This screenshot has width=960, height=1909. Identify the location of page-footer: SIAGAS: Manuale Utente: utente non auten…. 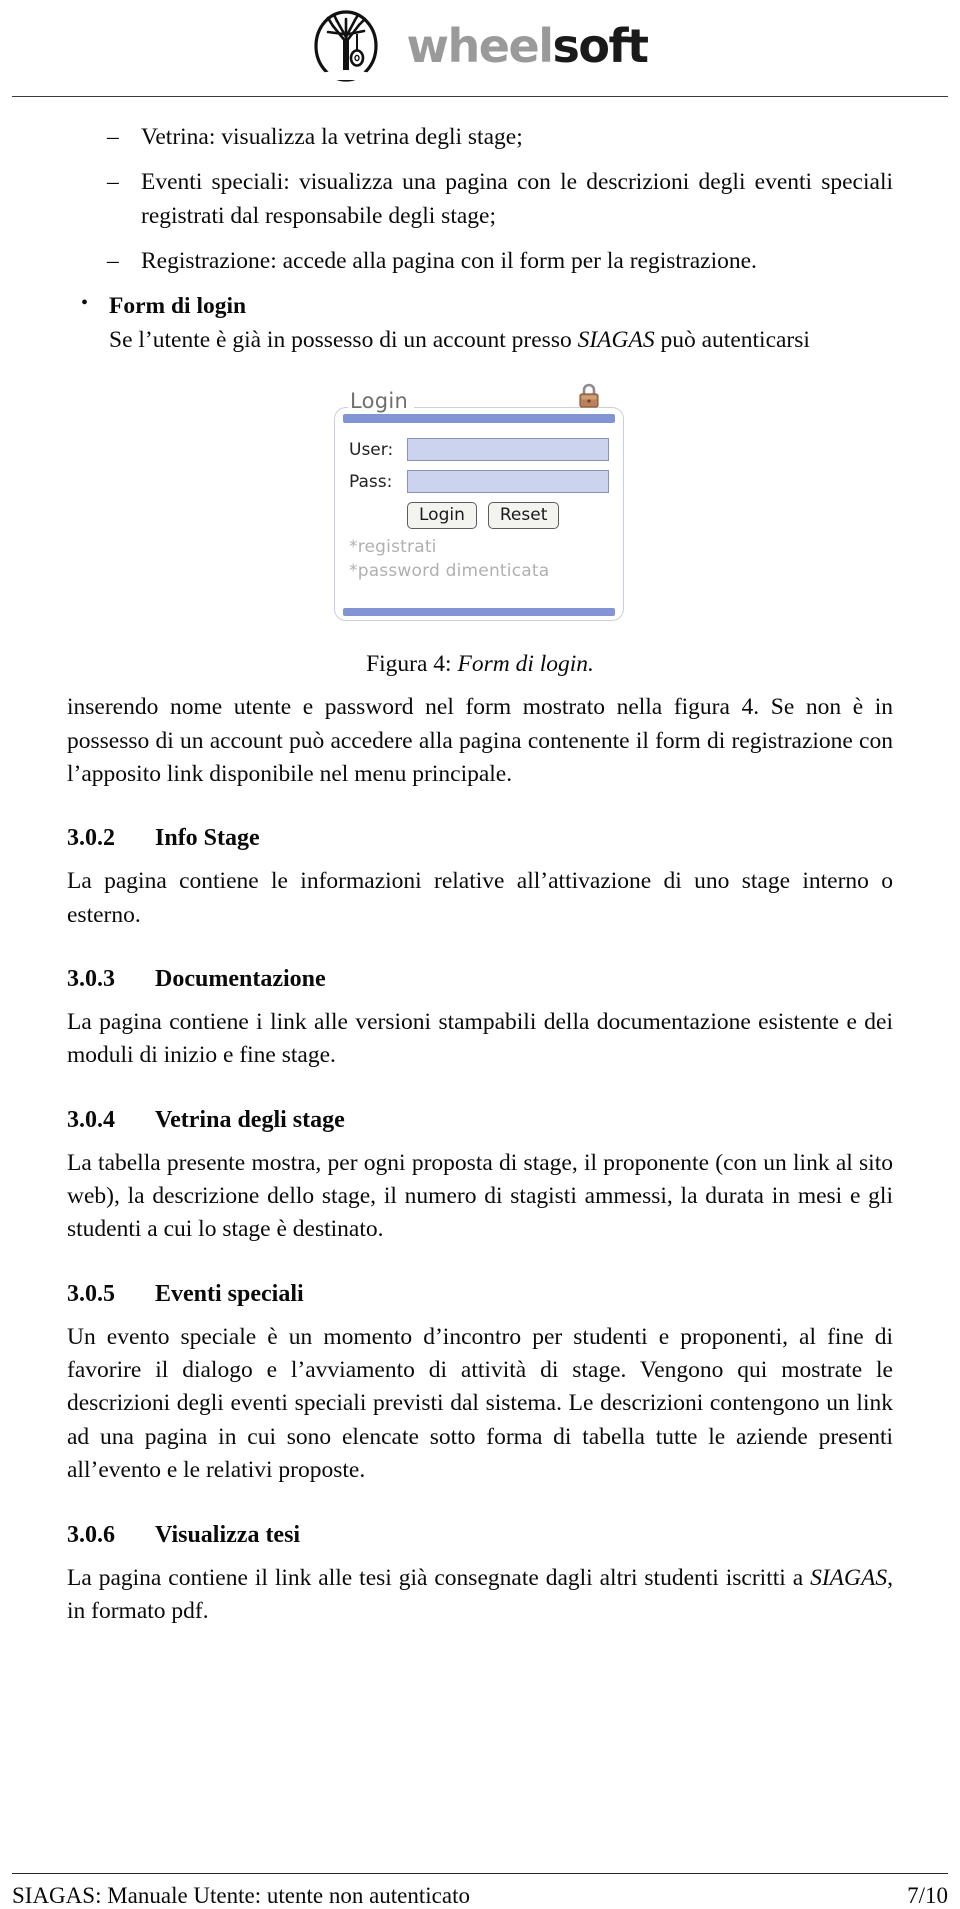
(480, 1891).